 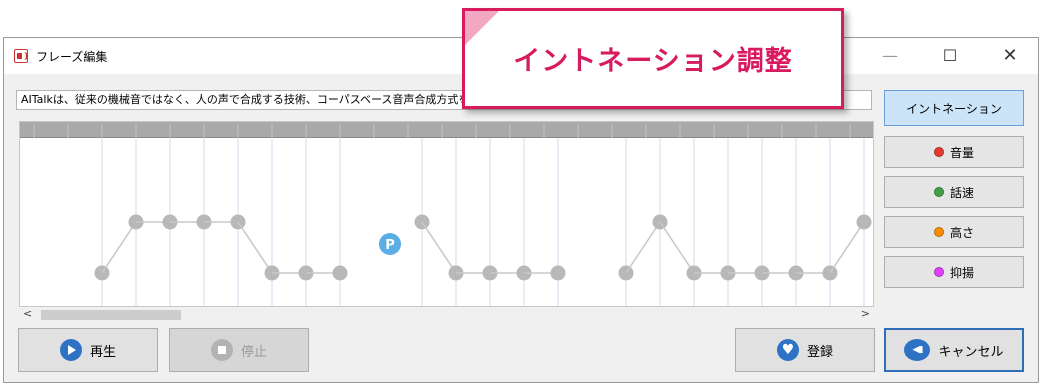 What do you see at coordinates (971, 352) in the screenshot?
I see `cancel-button-label: キャンセル` at bounding box center [971, 352].